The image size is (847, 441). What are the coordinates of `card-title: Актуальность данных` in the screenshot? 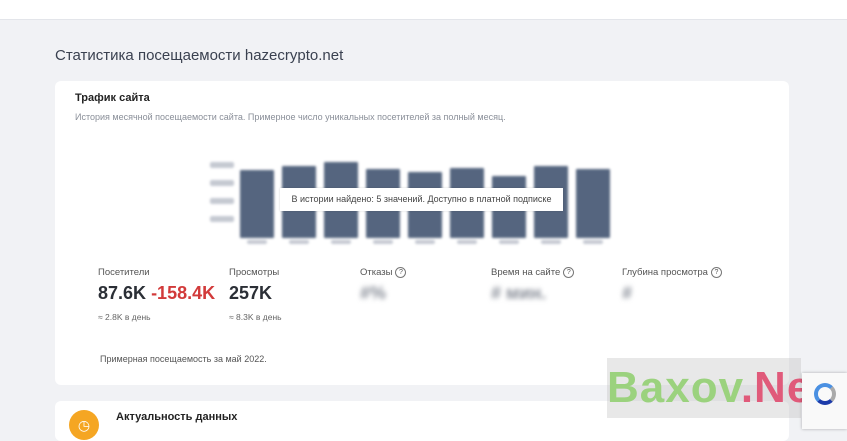 It's located at (177, 417).